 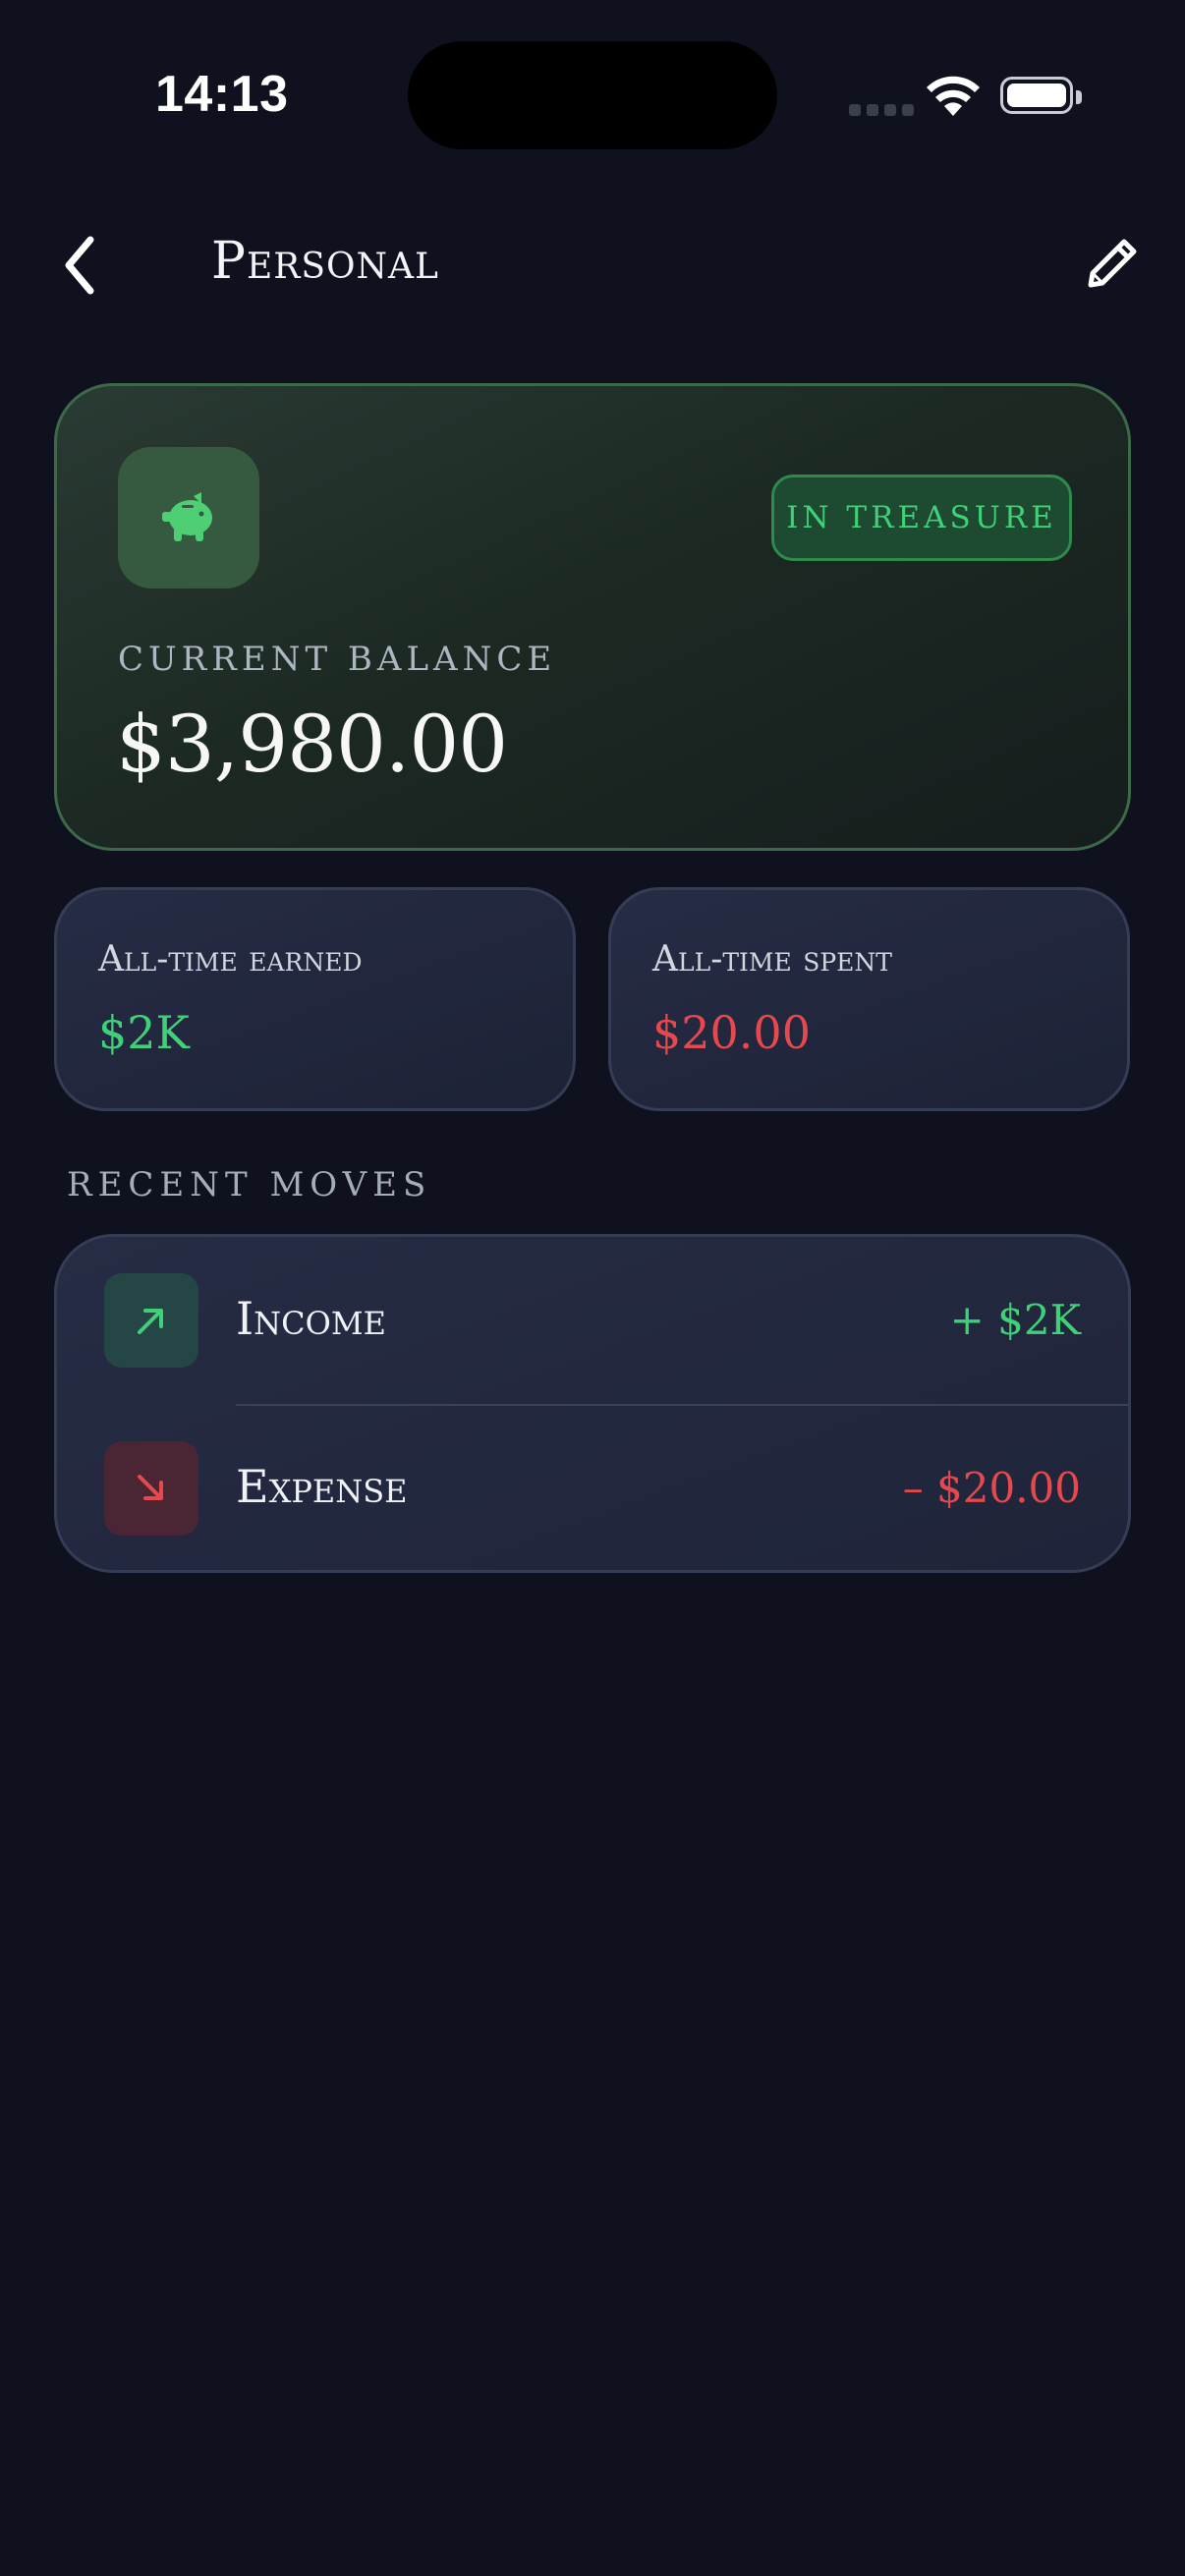 What do you see at coordinates (81, 265) in the screenshot?
I see `back-chevron-icon` at bounding box center [81, 265].